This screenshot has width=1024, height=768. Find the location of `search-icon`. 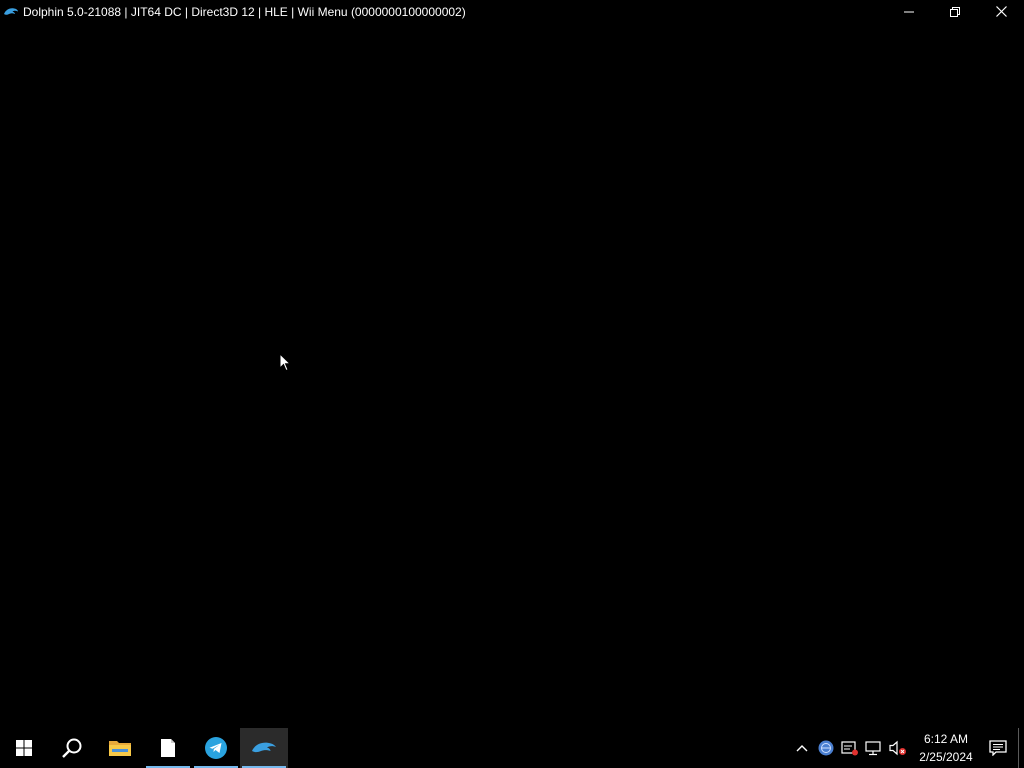

search-icon is located at coordinates (72, 748).